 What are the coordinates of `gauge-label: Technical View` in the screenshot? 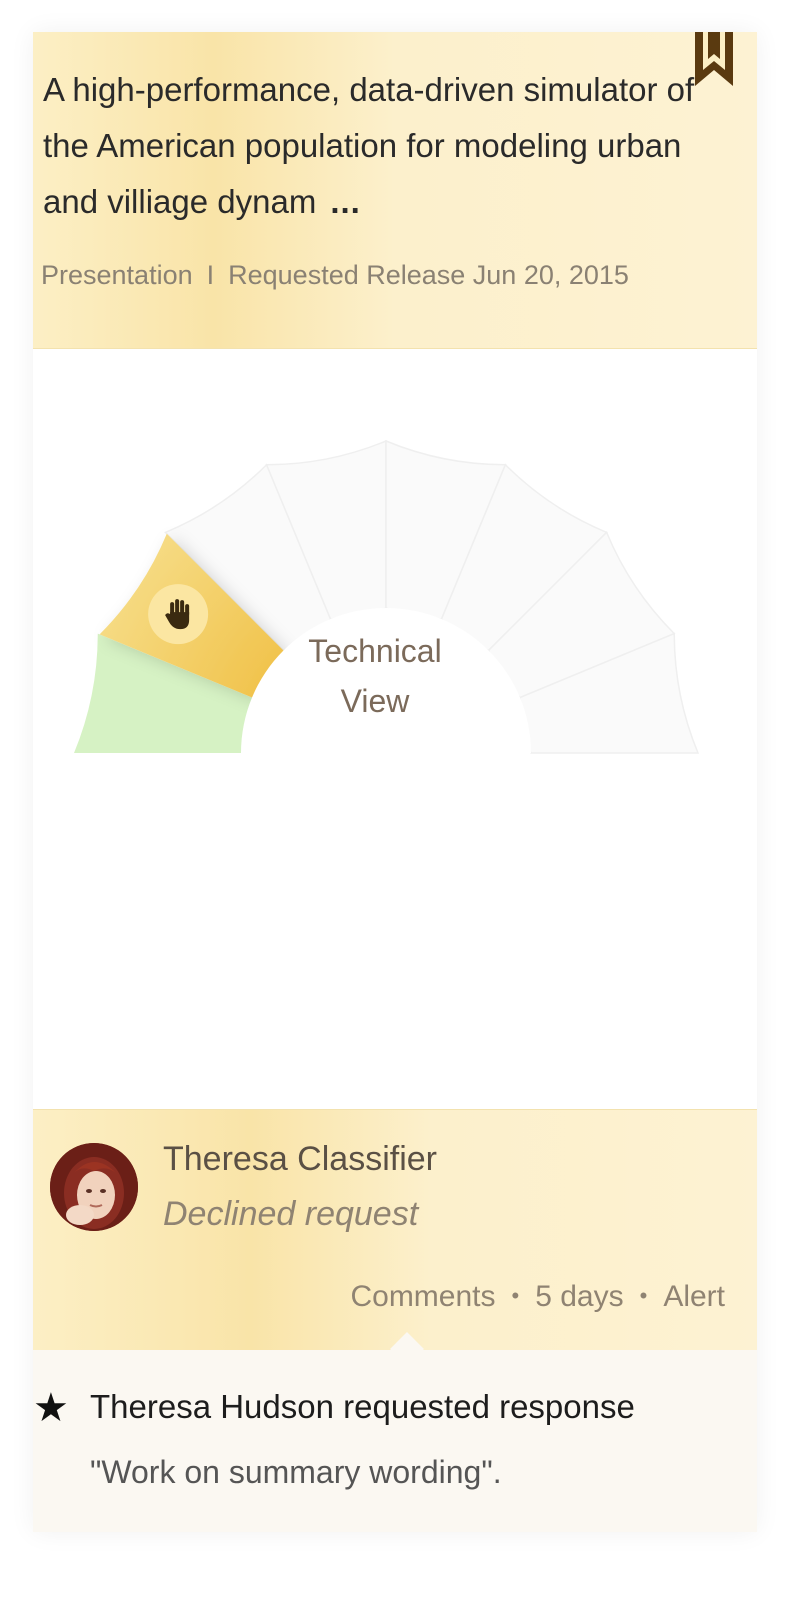 It's located at (375, 676).